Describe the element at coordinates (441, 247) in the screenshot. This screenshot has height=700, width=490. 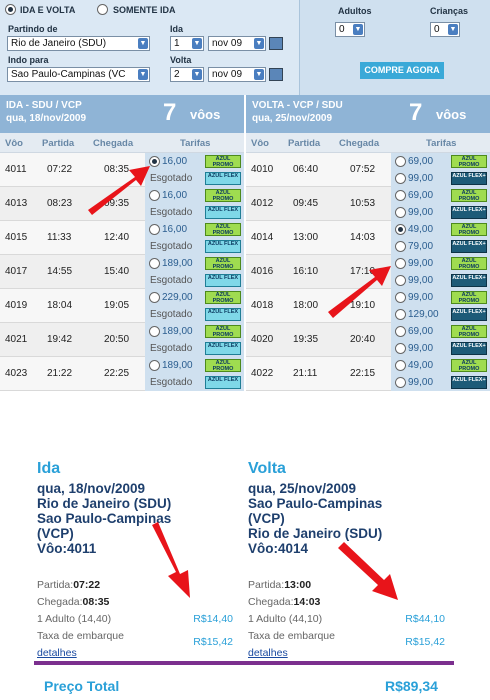
I see `fare-option: 79,00 AZUL FLEX+` at that location.